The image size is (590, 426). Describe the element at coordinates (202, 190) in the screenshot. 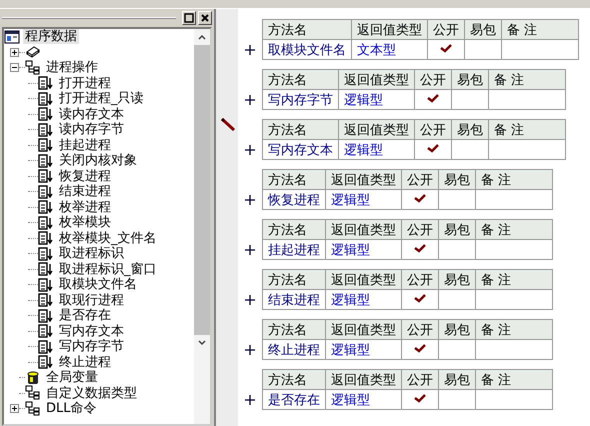

I see `scroll-thumb` at that location.